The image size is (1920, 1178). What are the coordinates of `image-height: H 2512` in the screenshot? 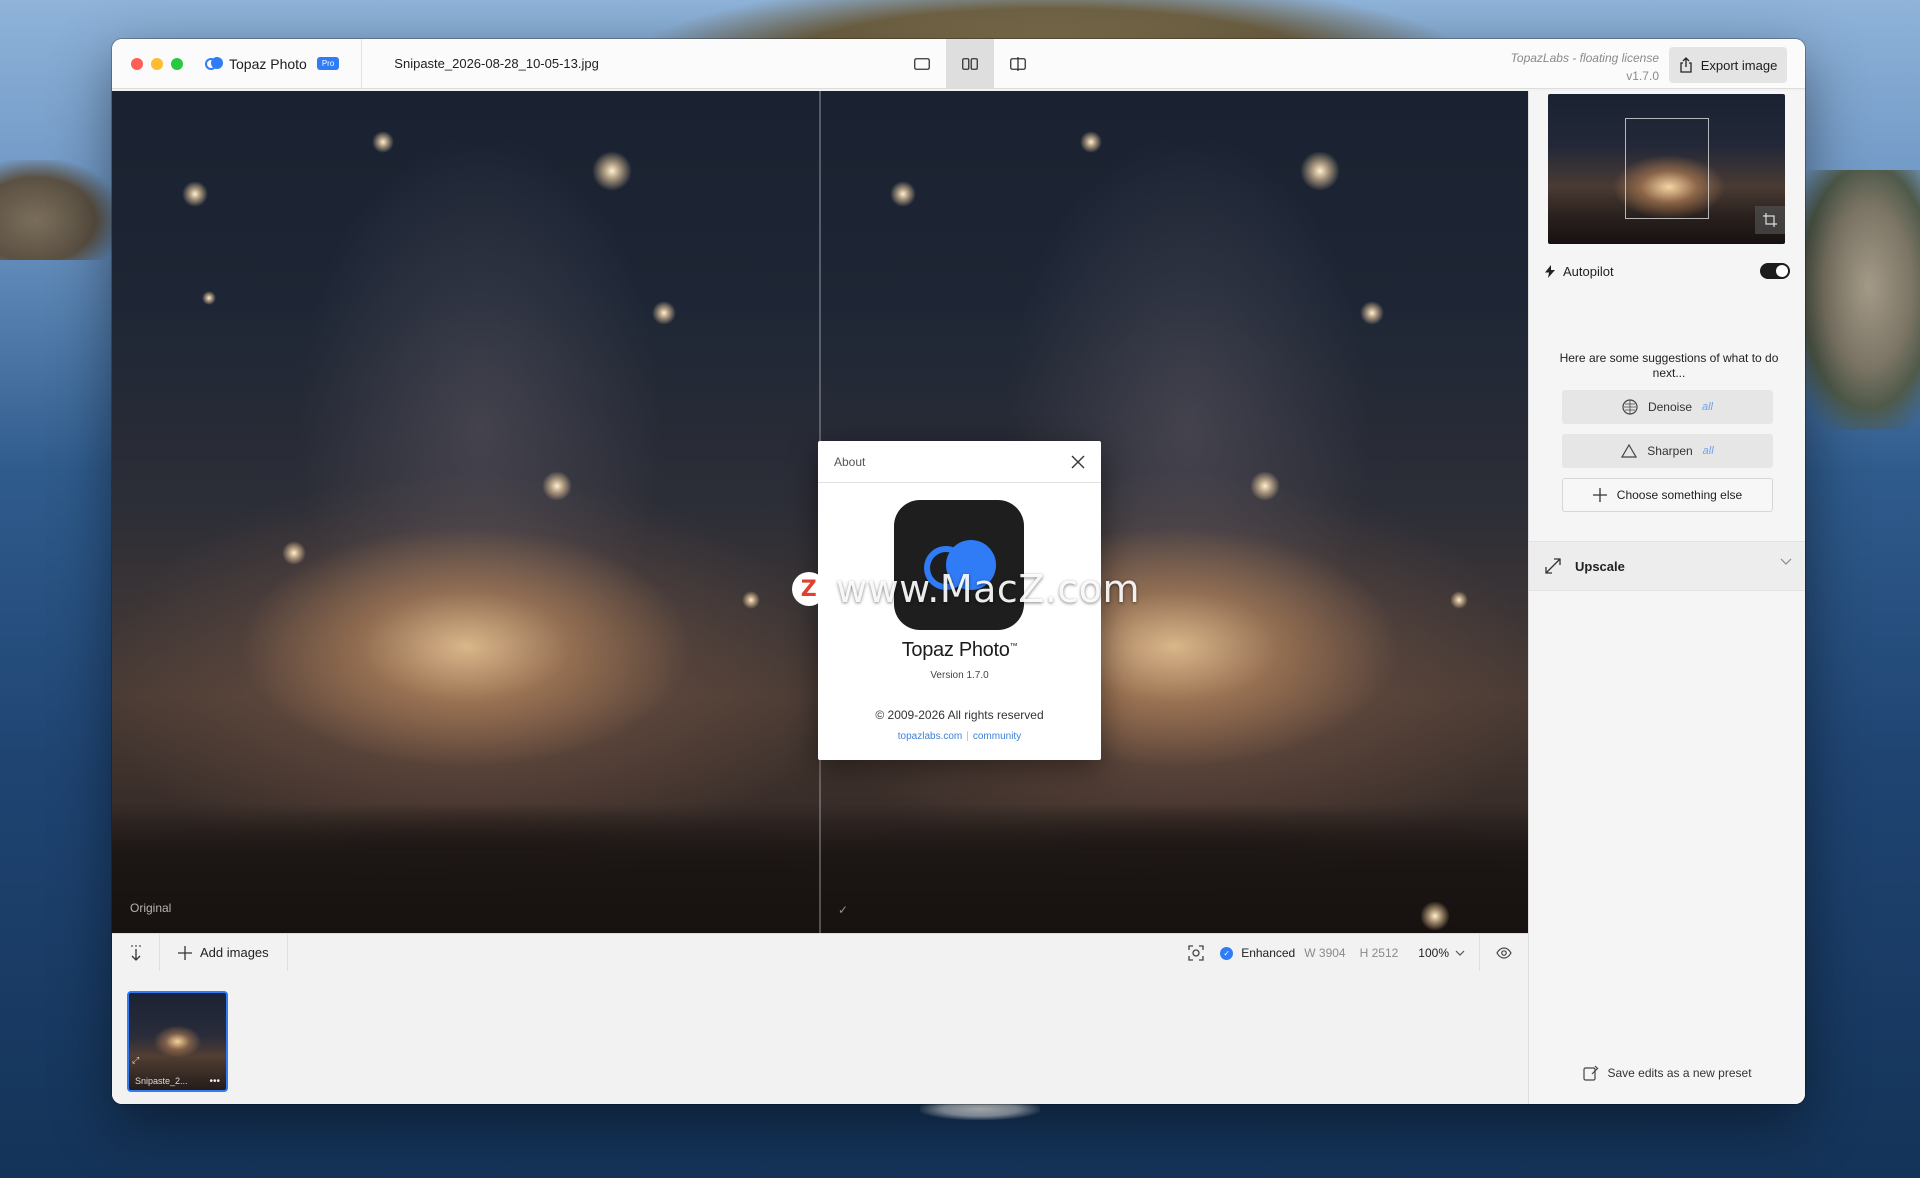 It's located at (1379, 953).